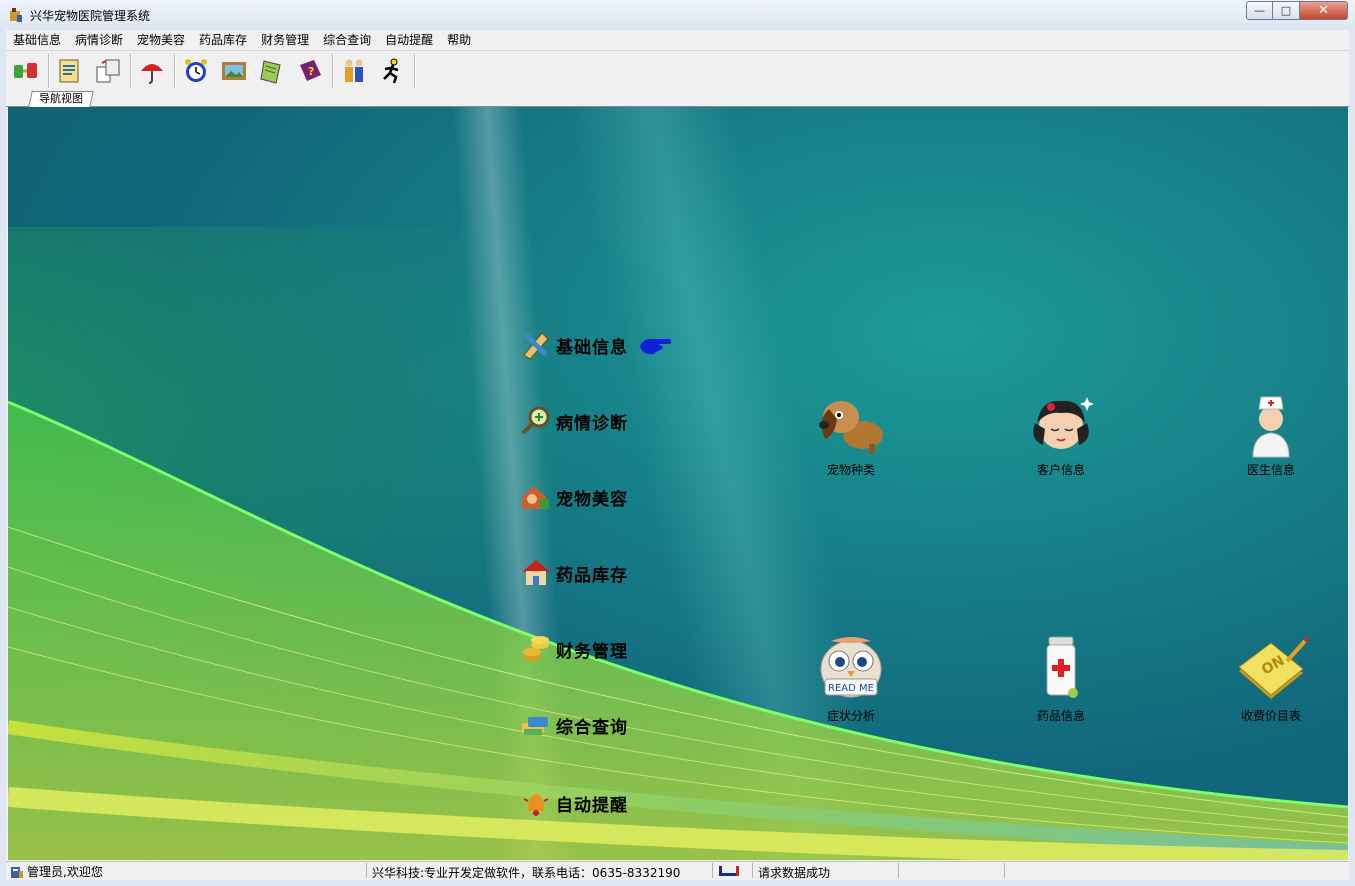 This screenshot has height=886, width=1355. I want to click on nav-query: 综合查询, so click(574, 725).